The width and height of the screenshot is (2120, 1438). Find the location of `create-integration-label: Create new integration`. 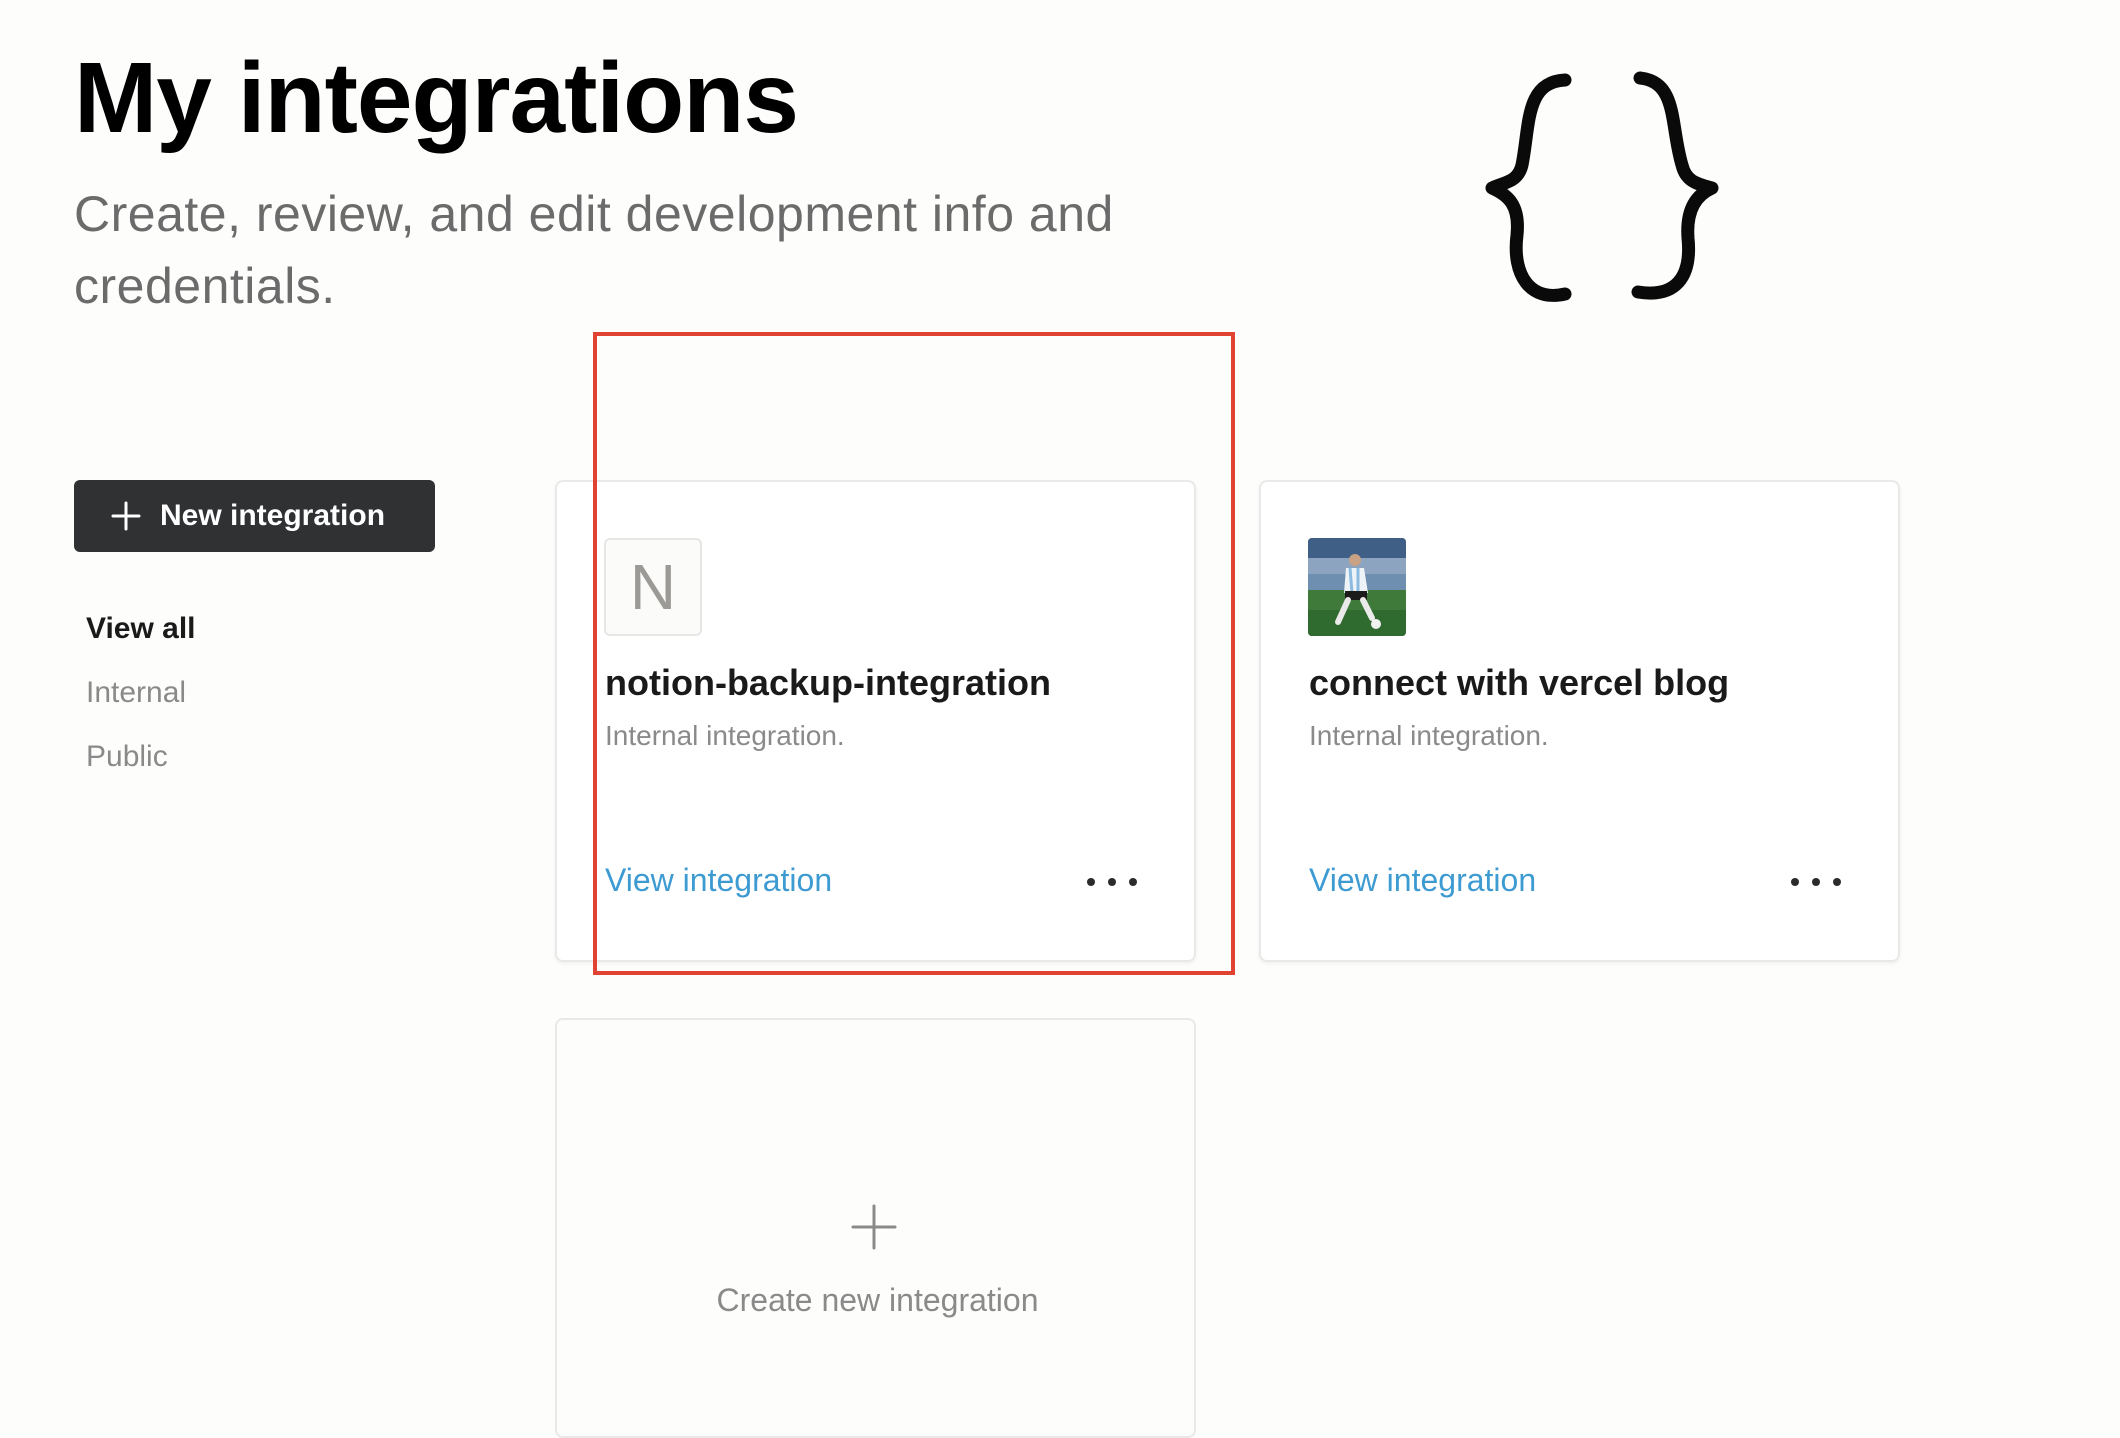

create-integration-label: Create new integration is located at coordinates (877, 1300).